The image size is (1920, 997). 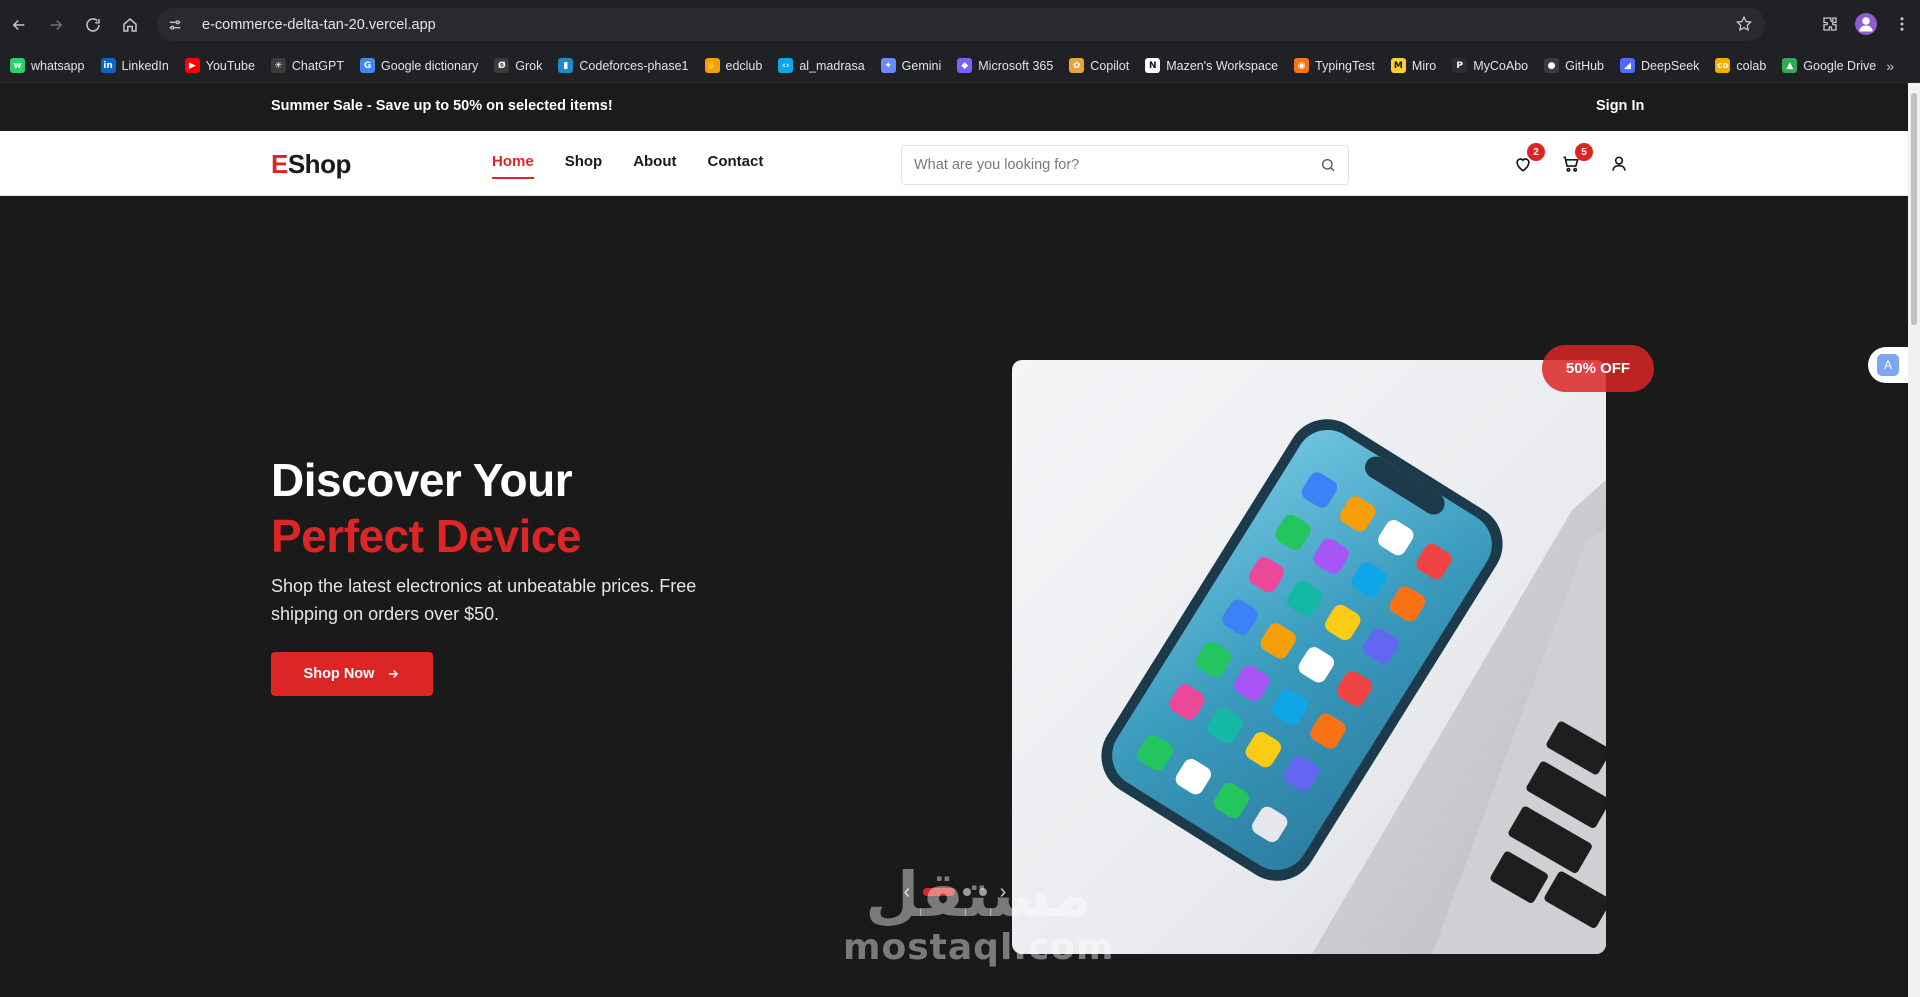 I want to click on bookmark-favicon-icon: ●, so click(x=1552, y=65).